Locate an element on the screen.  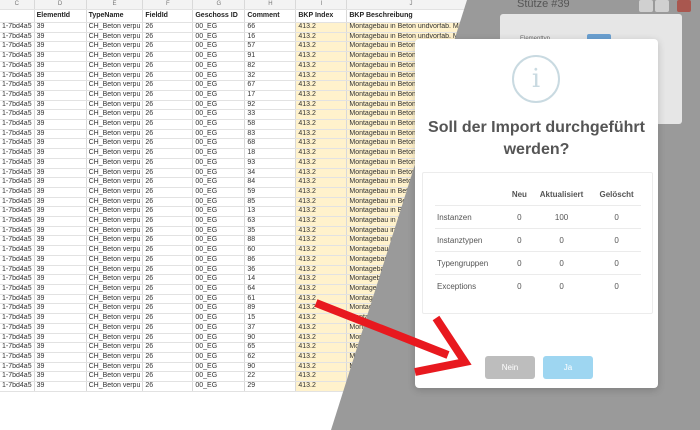
annotation-arrow is located at coordinates (393, 337).